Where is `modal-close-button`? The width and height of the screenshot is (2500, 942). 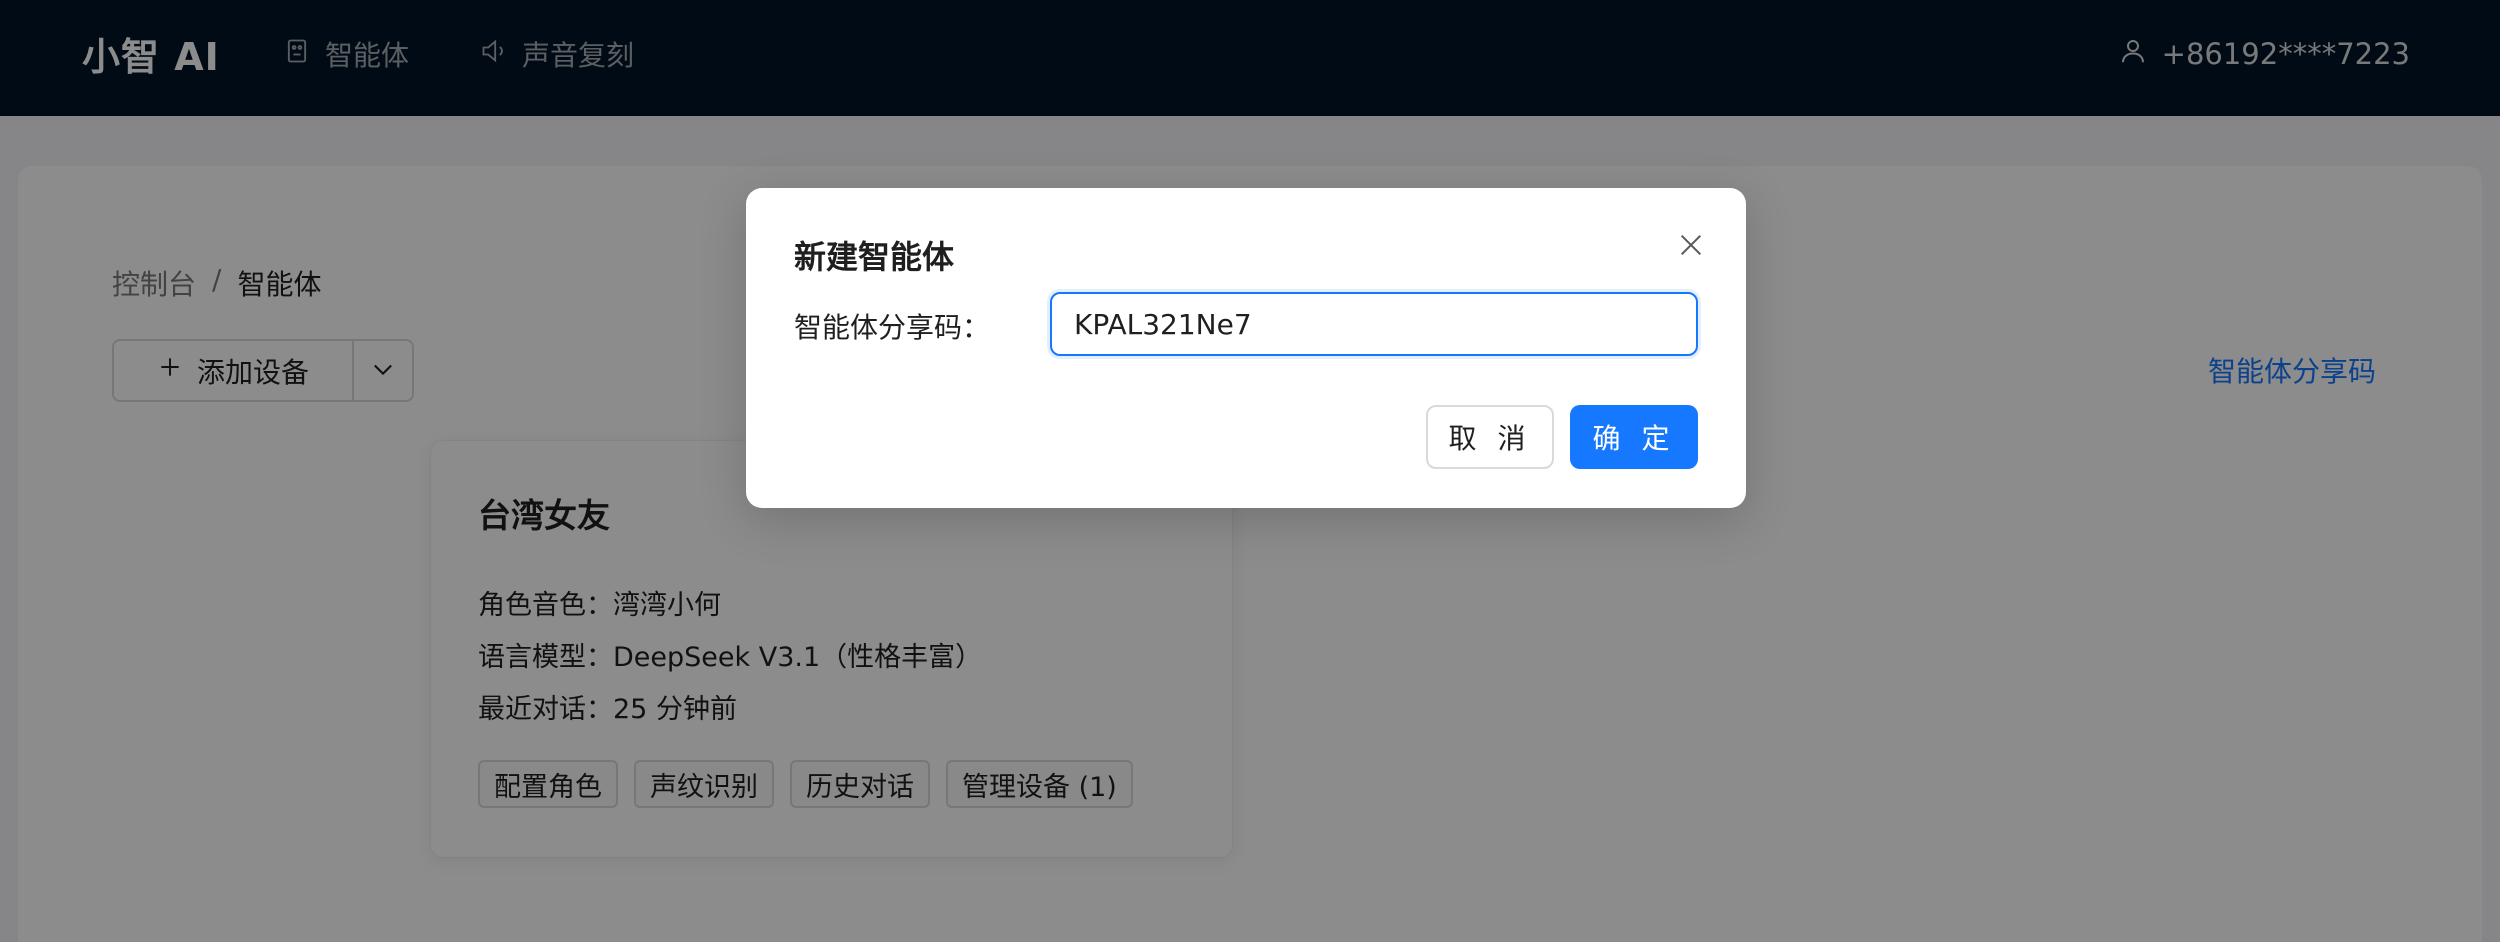 modal-close-button is located at coordinates (1691, 247).